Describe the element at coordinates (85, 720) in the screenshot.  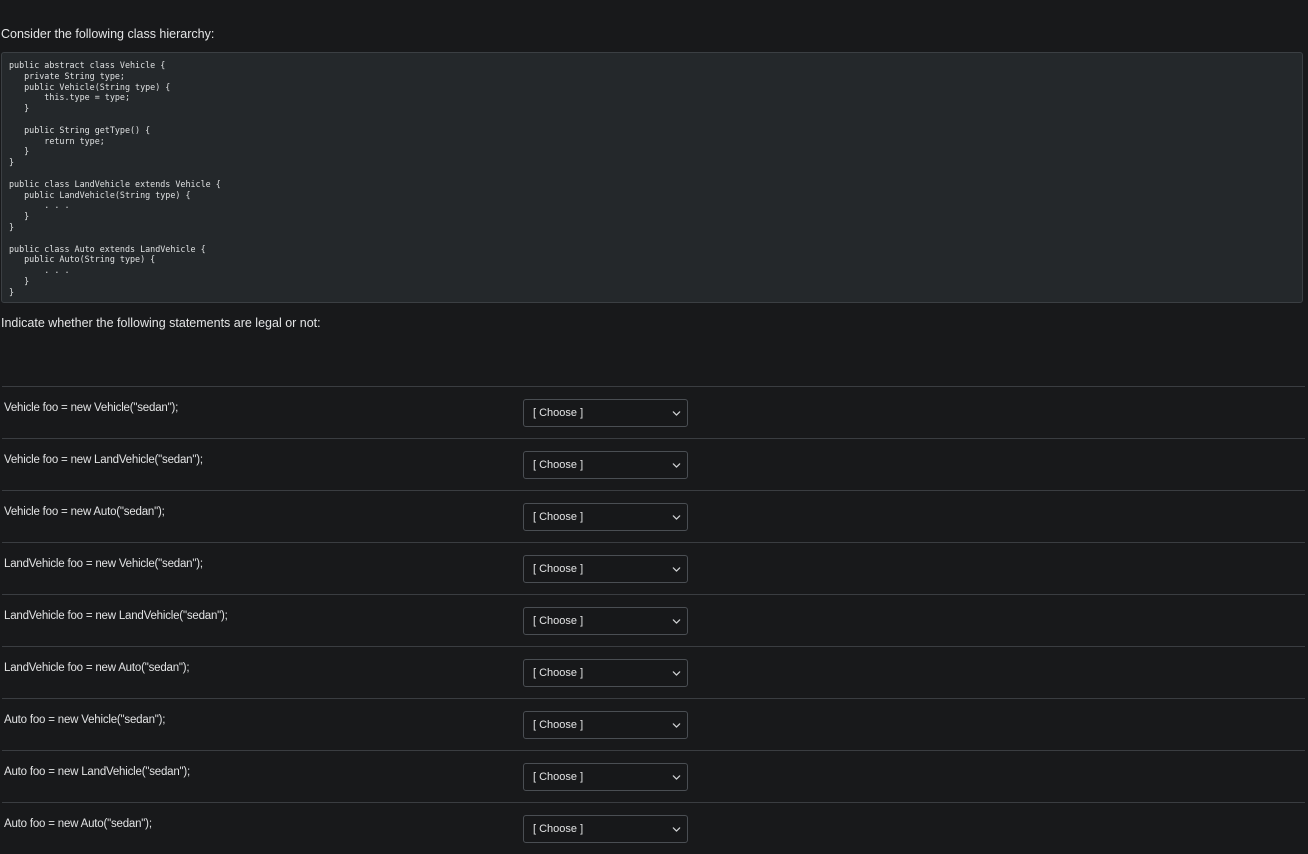
I see `statement-text: Auto foo = new Vehicle("sedan");` at that location.